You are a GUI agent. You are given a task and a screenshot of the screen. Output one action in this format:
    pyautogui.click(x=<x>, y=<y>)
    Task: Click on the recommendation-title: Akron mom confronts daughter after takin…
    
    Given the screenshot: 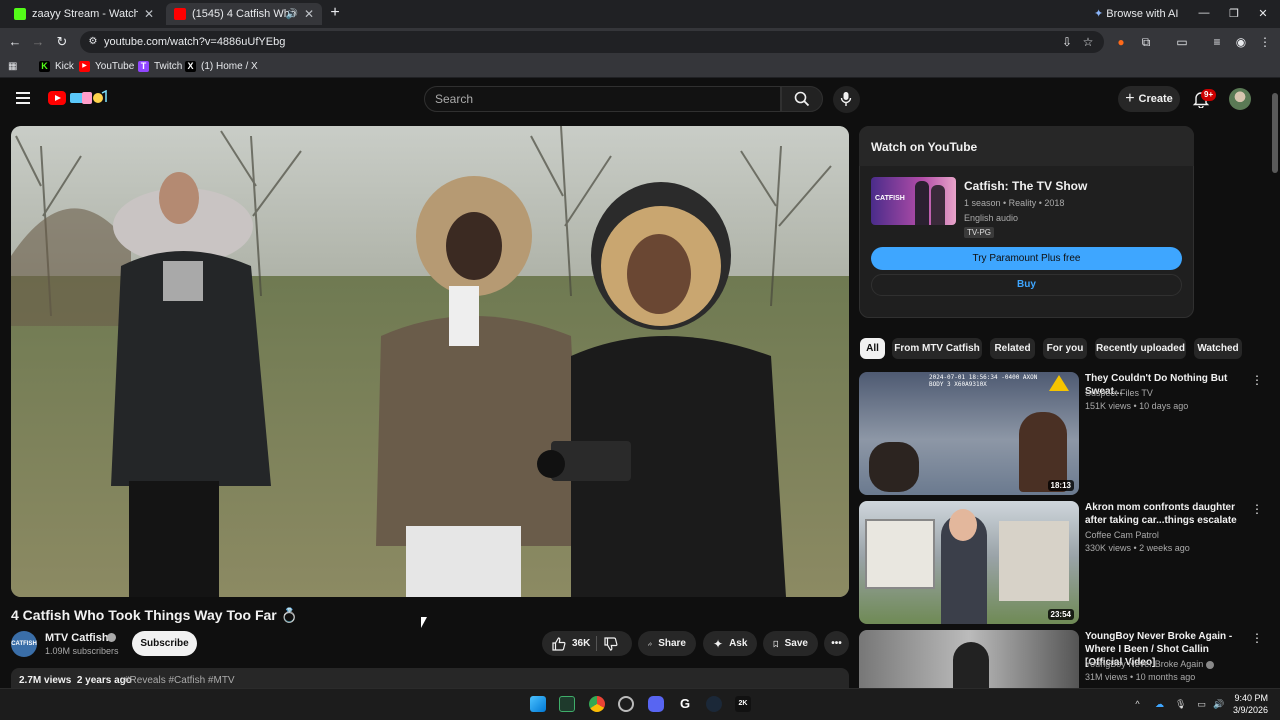 What is the action you would take?
    pyautogui.click(x=1165, y=514)
    